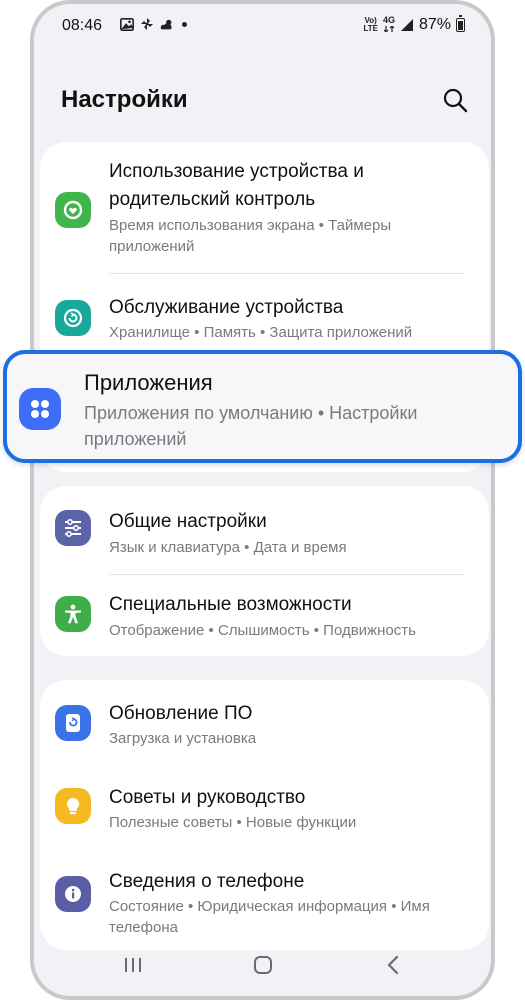 The width and height of the screenshot is (525, 1000). I want to click on item-subtitle: Полезные советы • Новые функции, so click(233, 822).